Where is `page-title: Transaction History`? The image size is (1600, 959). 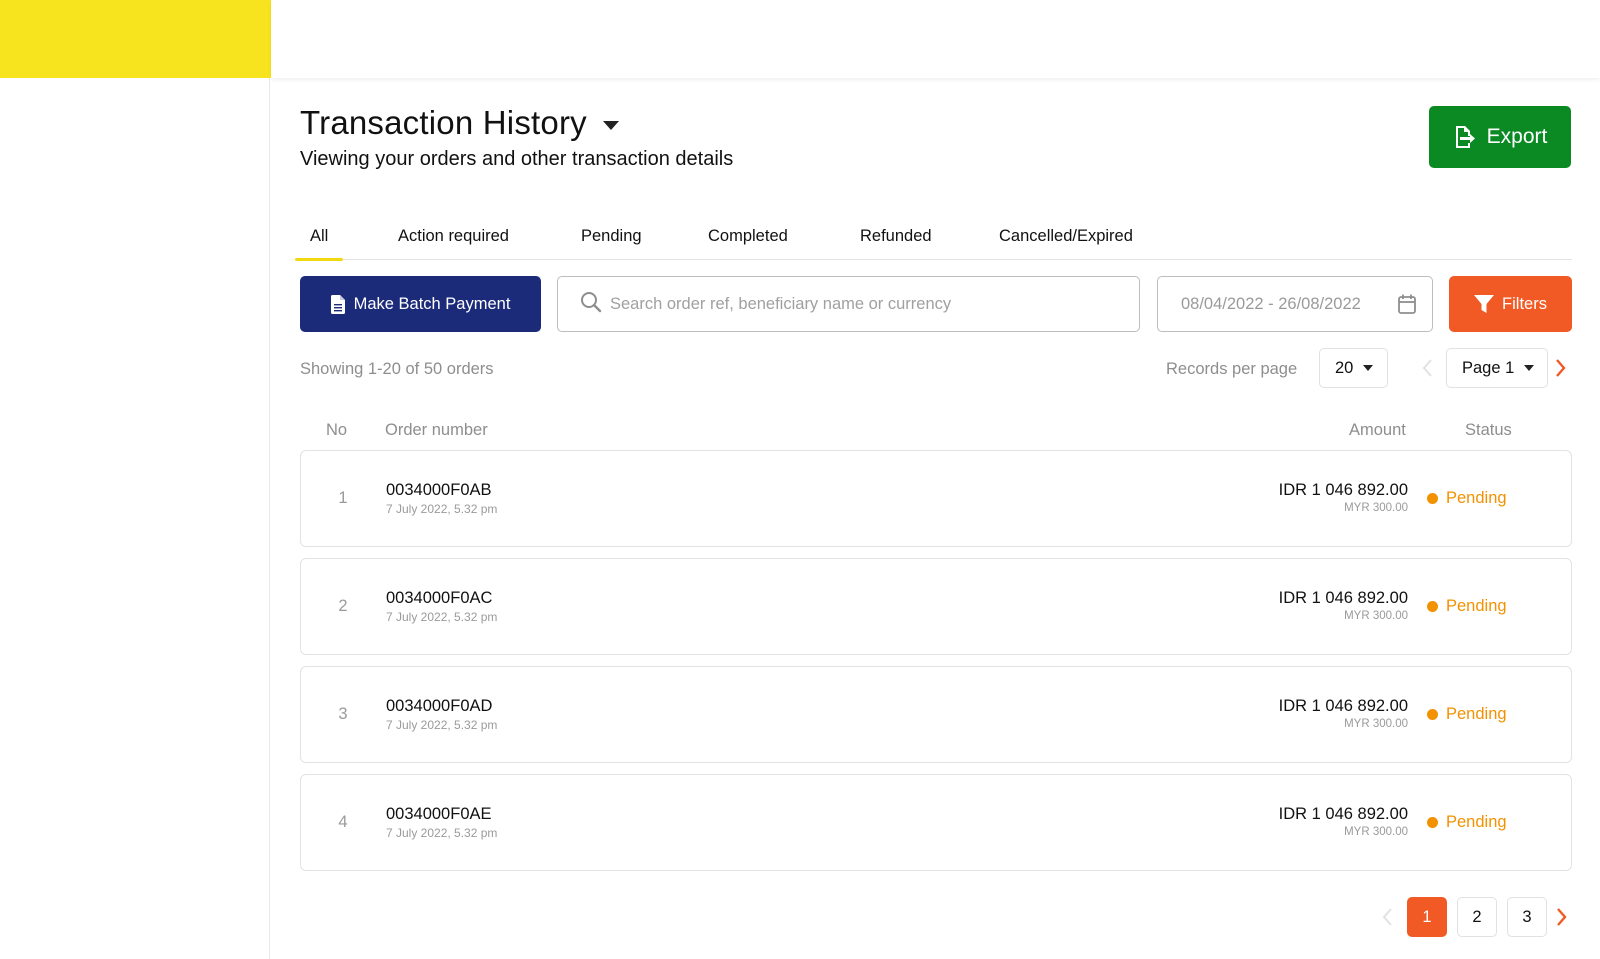
page-title: Transaction History is located at coordinates (443, 122).